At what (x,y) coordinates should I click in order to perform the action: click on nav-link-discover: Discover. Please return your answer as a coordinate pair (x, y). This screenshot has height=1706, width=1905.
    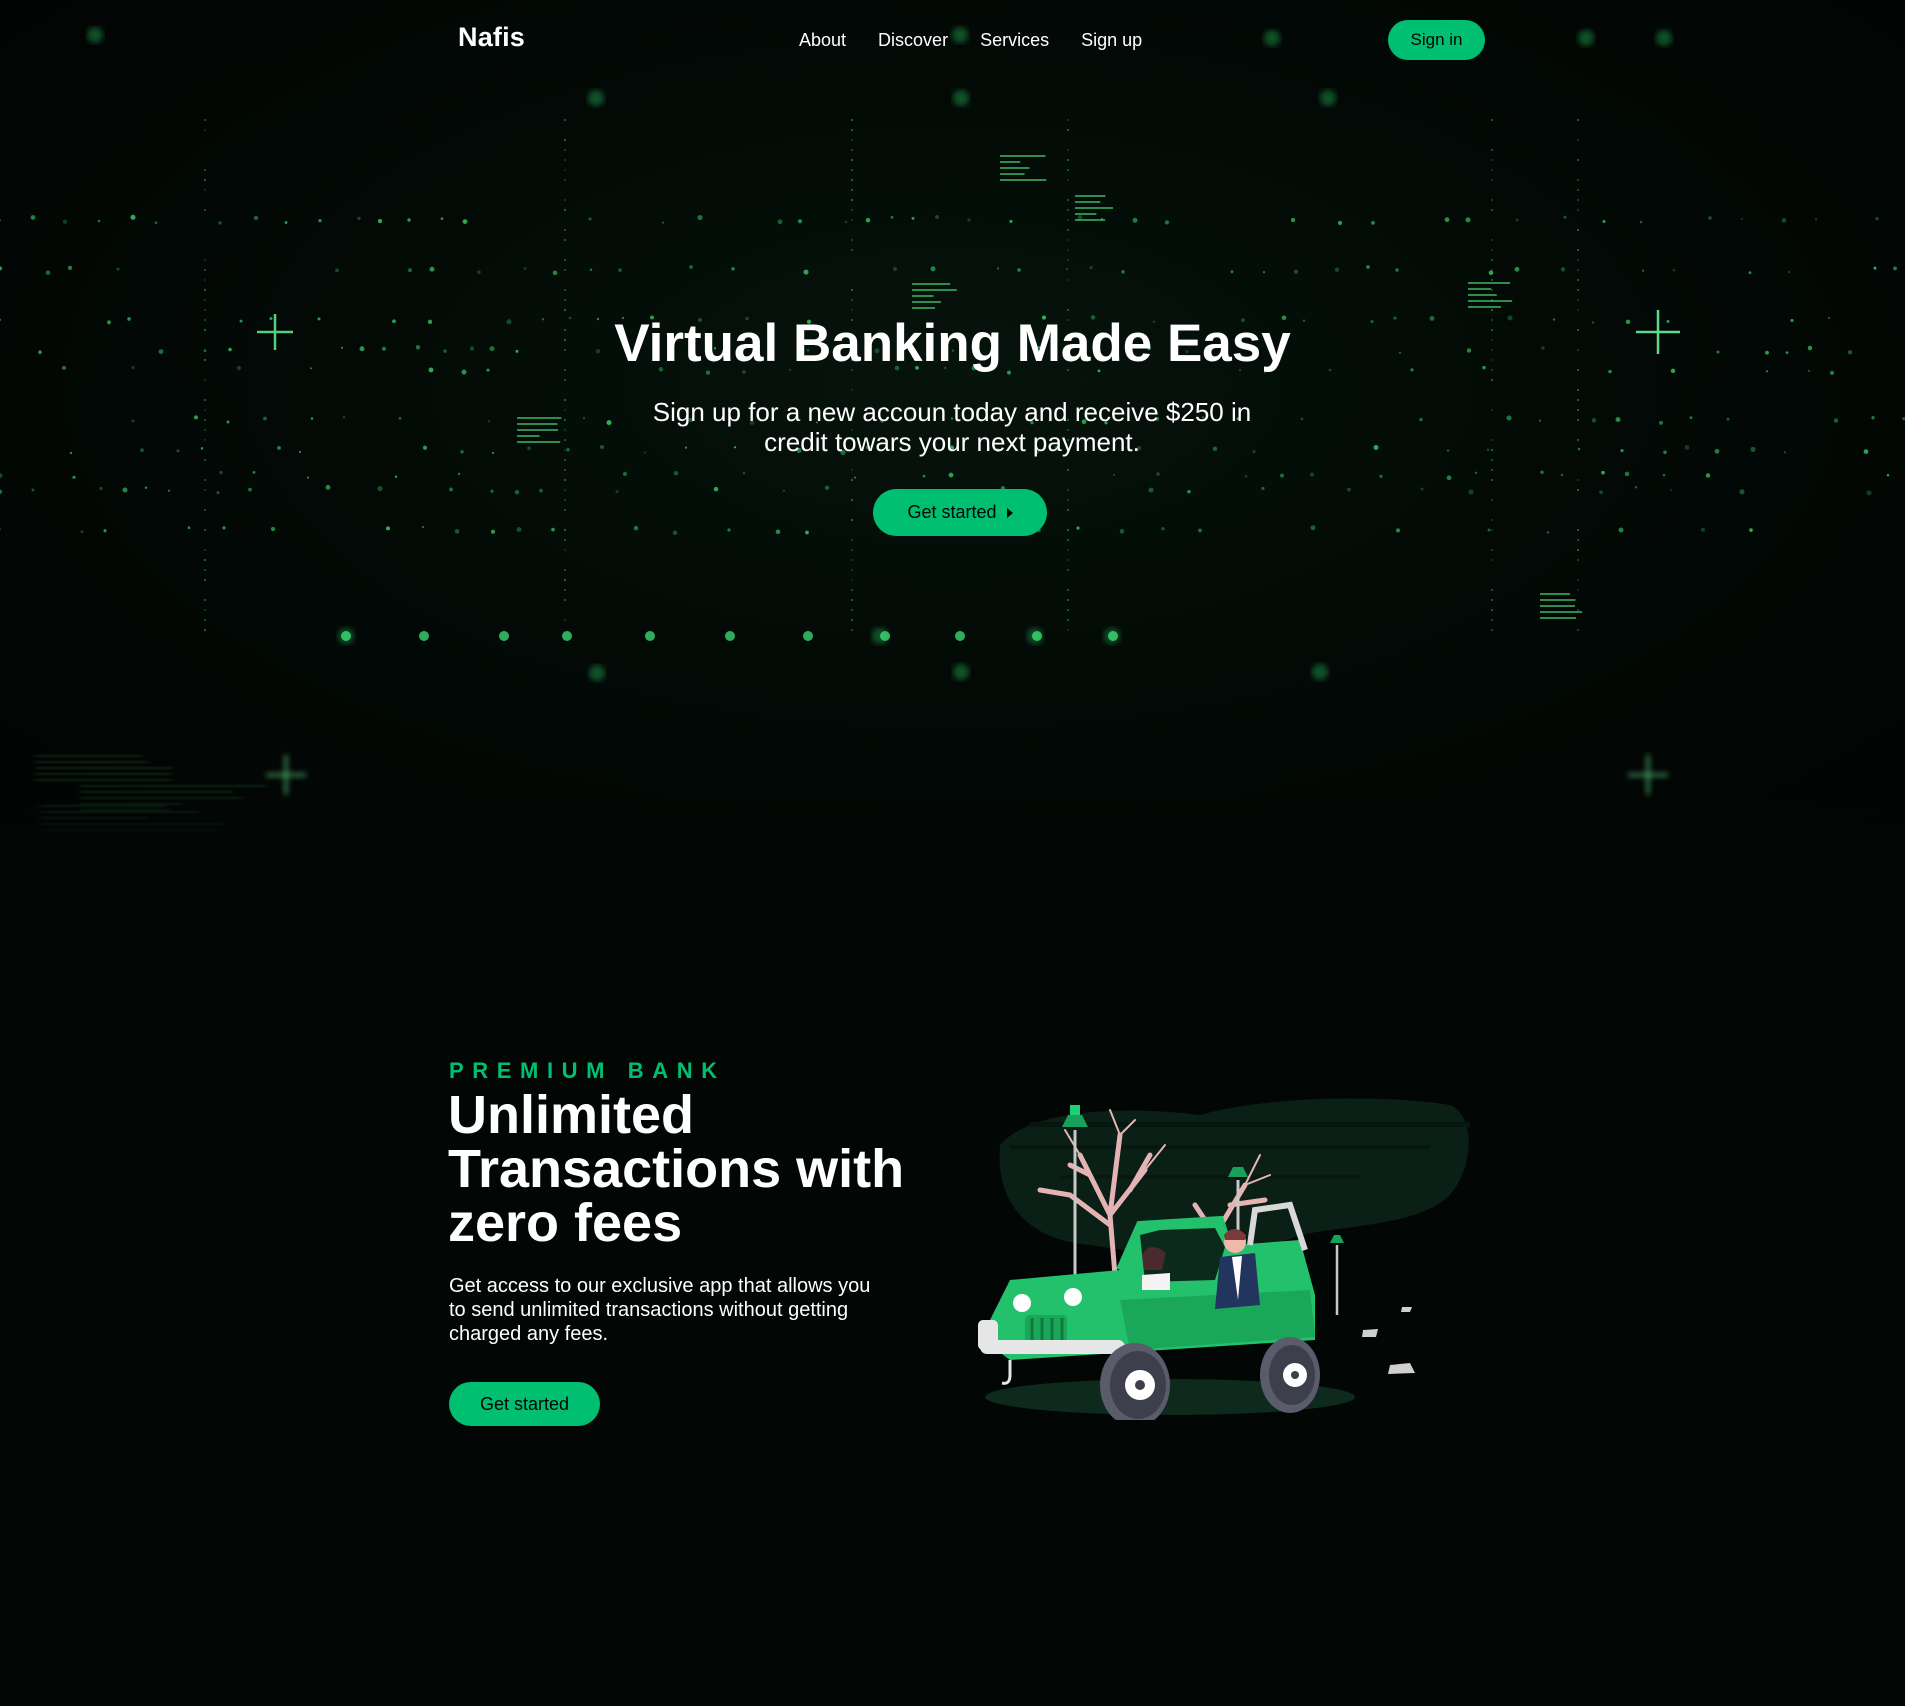
    Looking at the image, I should click on (913, 40).